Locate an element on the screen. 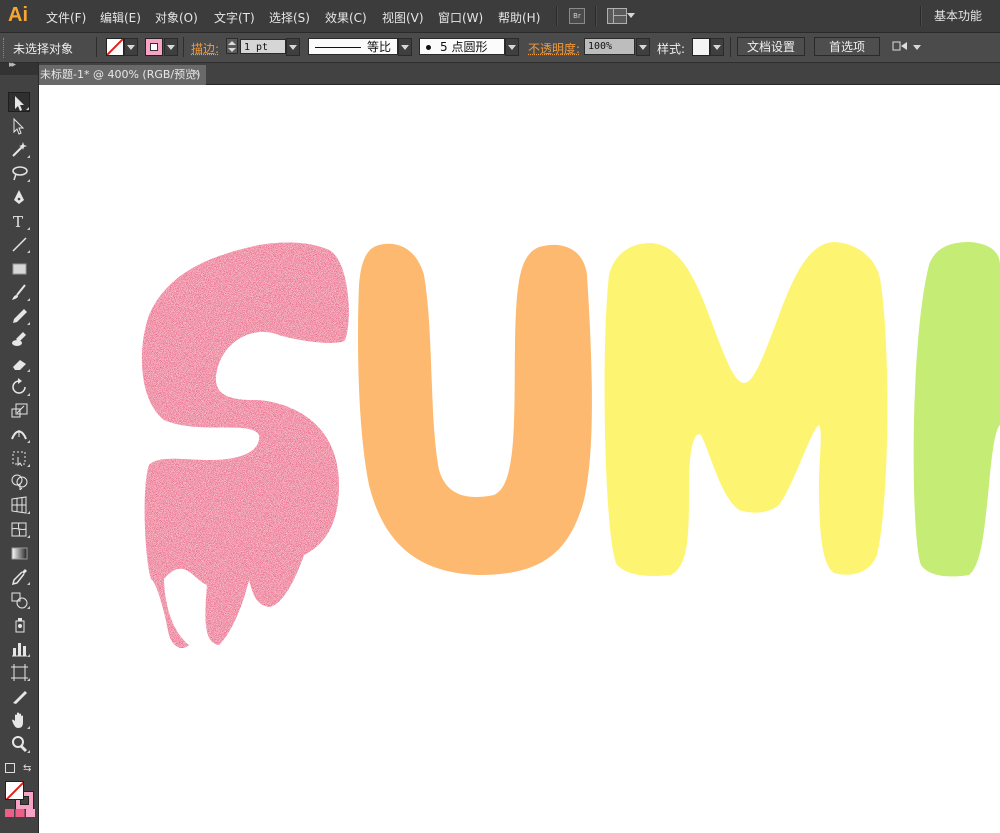 Image resolution: width=1000 pixels, height=833 pixels. style-dropdown is located at coordinates (717, 47).